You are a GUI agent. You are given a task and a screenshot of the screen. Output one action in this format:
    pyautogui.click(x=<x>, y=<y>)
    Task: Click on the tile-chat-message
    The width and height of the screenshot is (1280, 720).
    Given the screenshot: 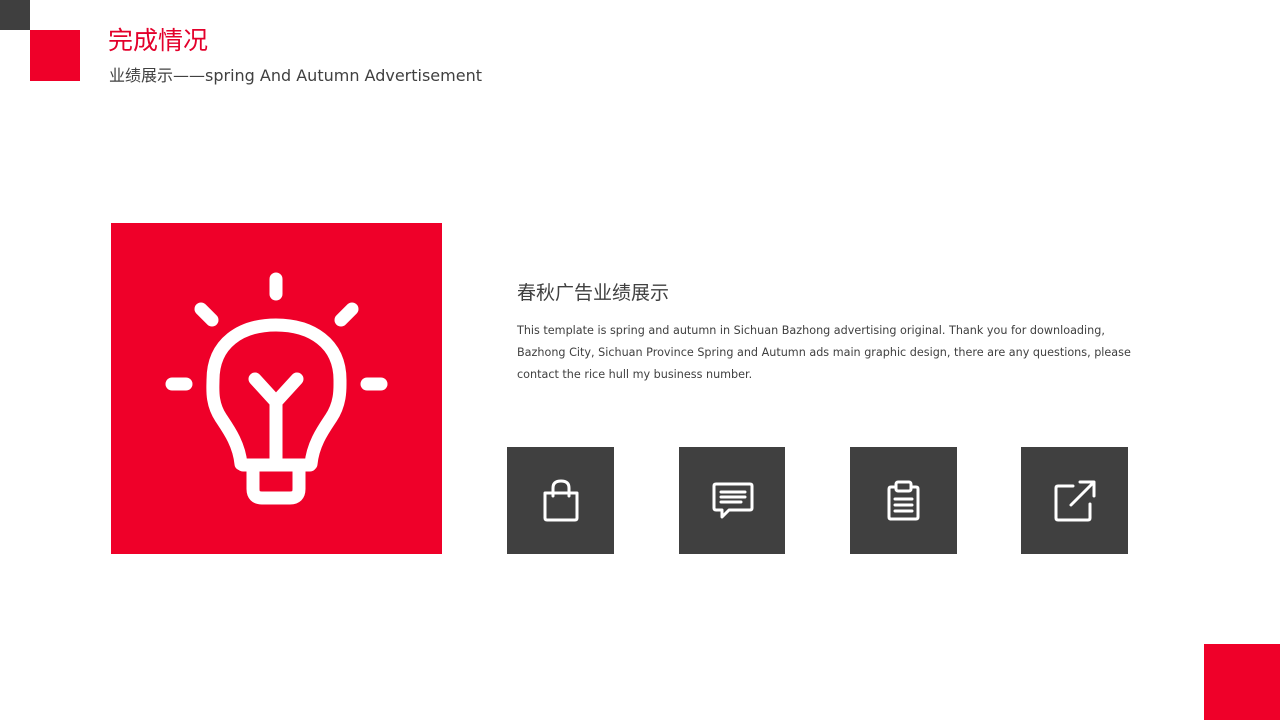 What is the action you would take?
    pyautogui.click(x=732, y=500)
    